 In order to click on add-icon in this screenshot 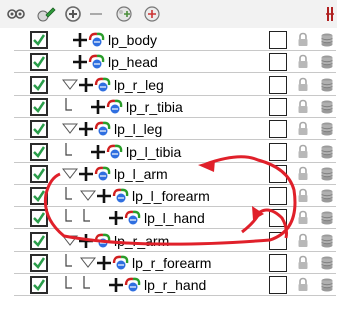, I will do `click(74, 14)`.